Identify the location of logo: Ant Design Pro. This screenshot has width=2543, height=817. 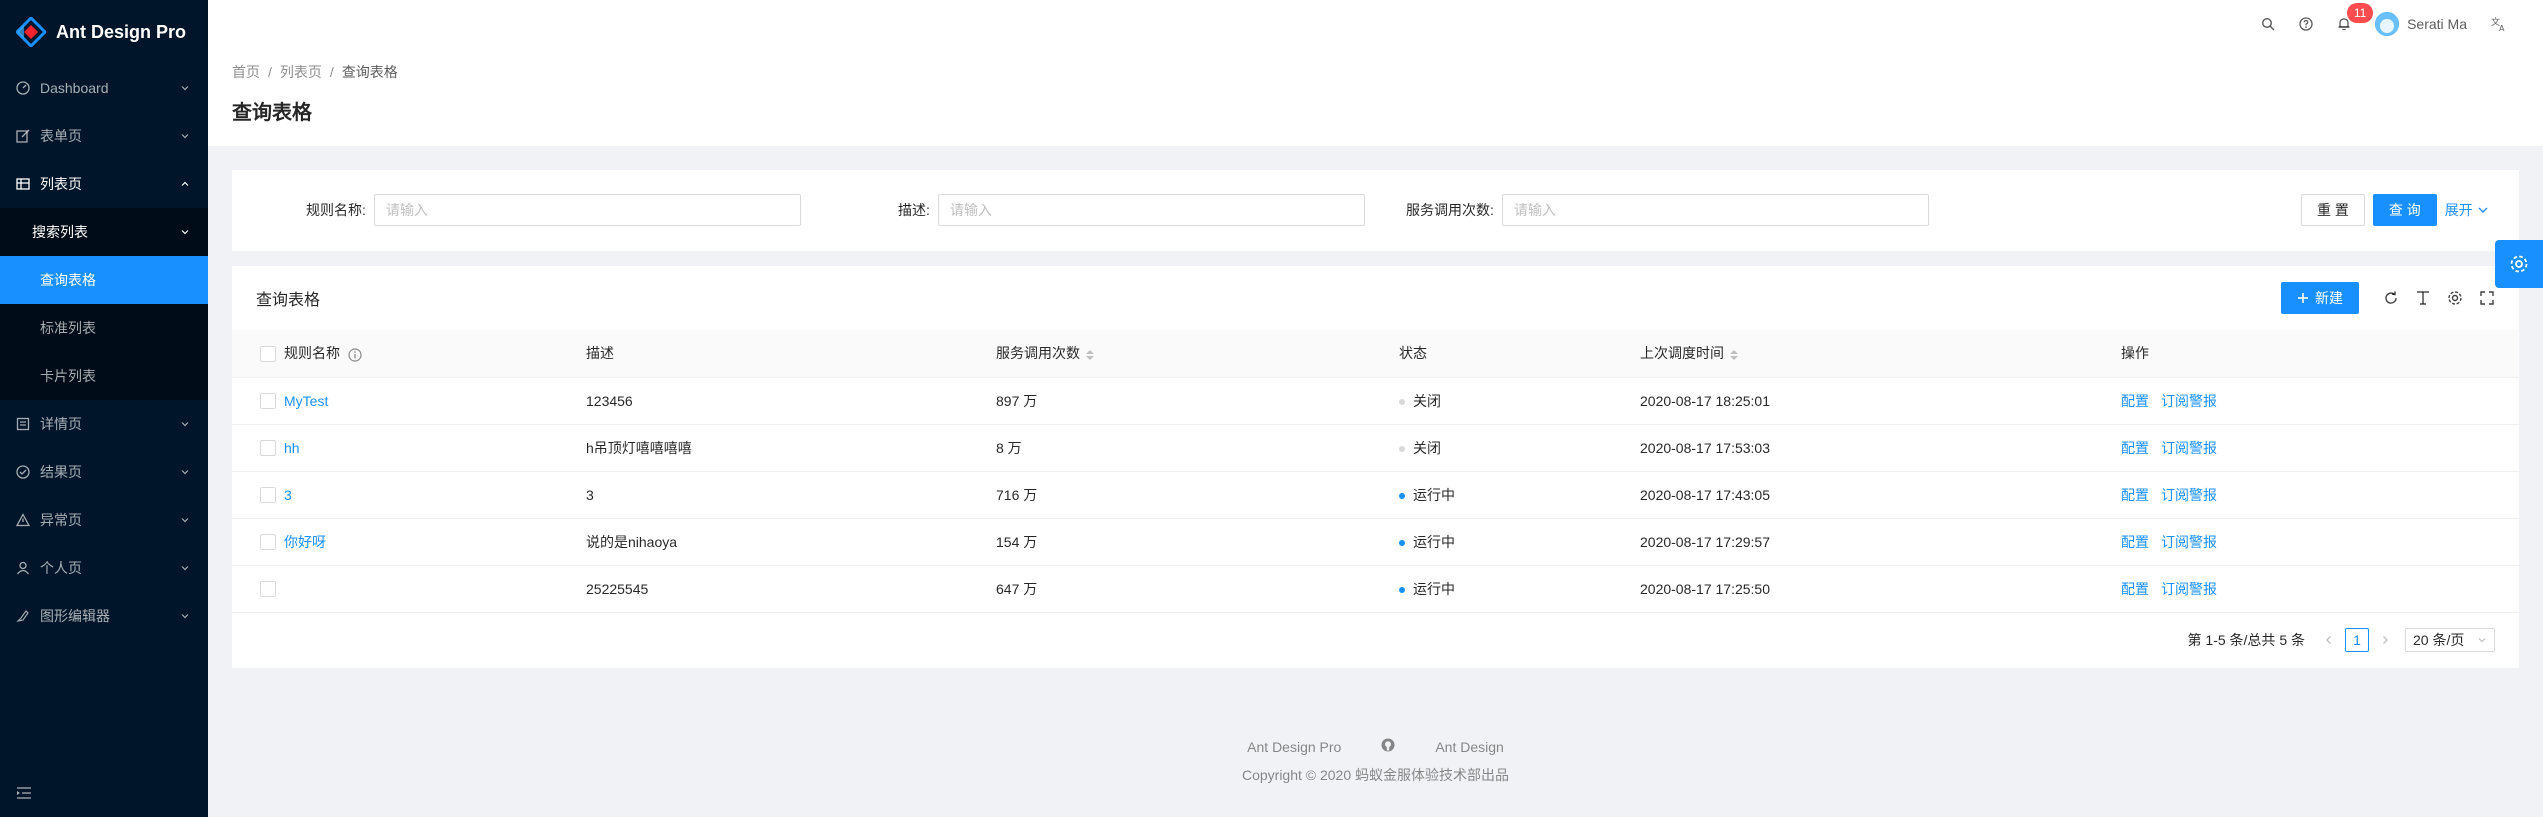
(104, 32).